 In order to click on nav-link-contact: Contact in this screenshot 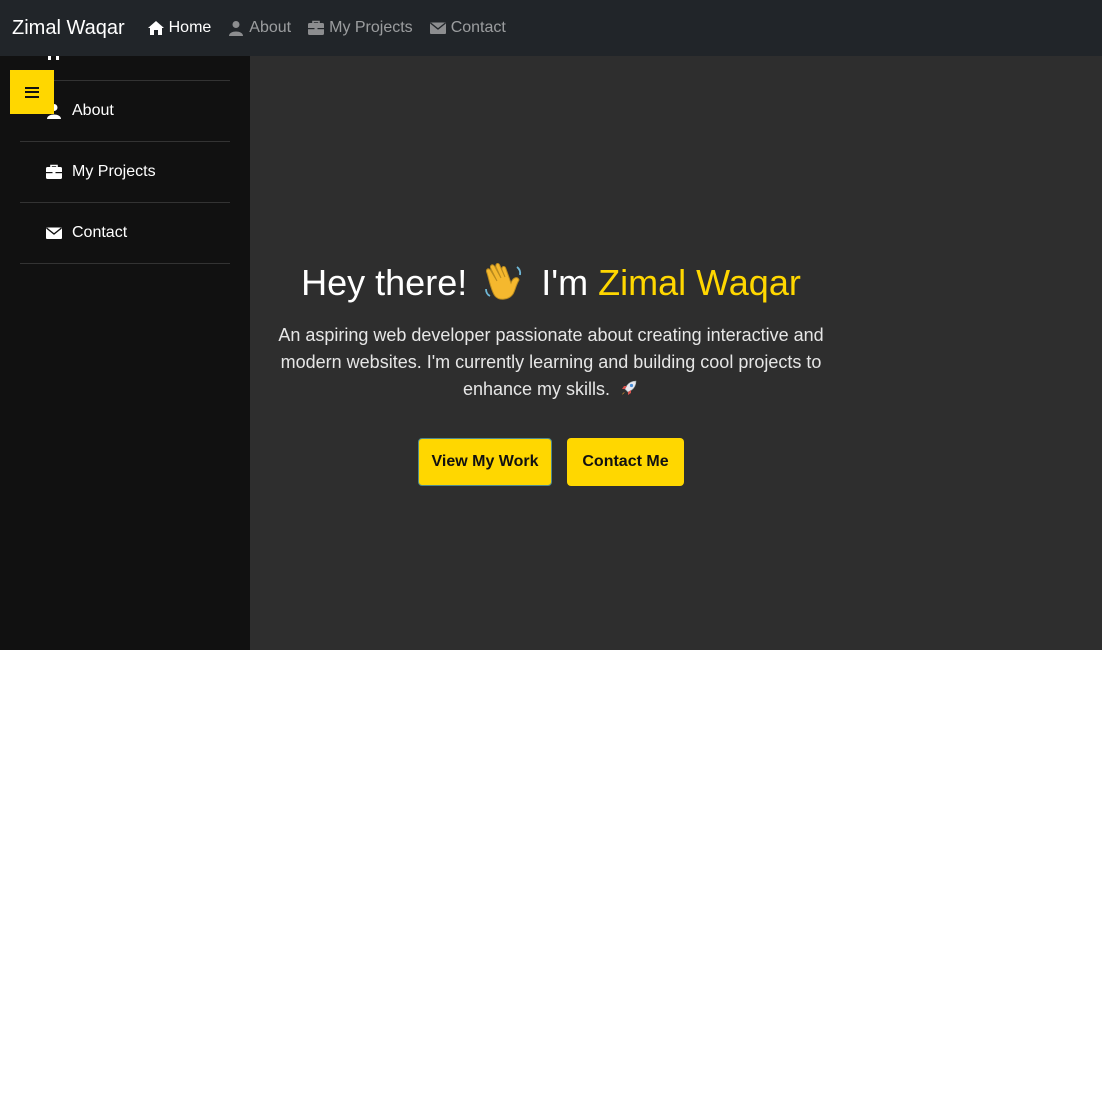, I will do `click(467, 28)`.